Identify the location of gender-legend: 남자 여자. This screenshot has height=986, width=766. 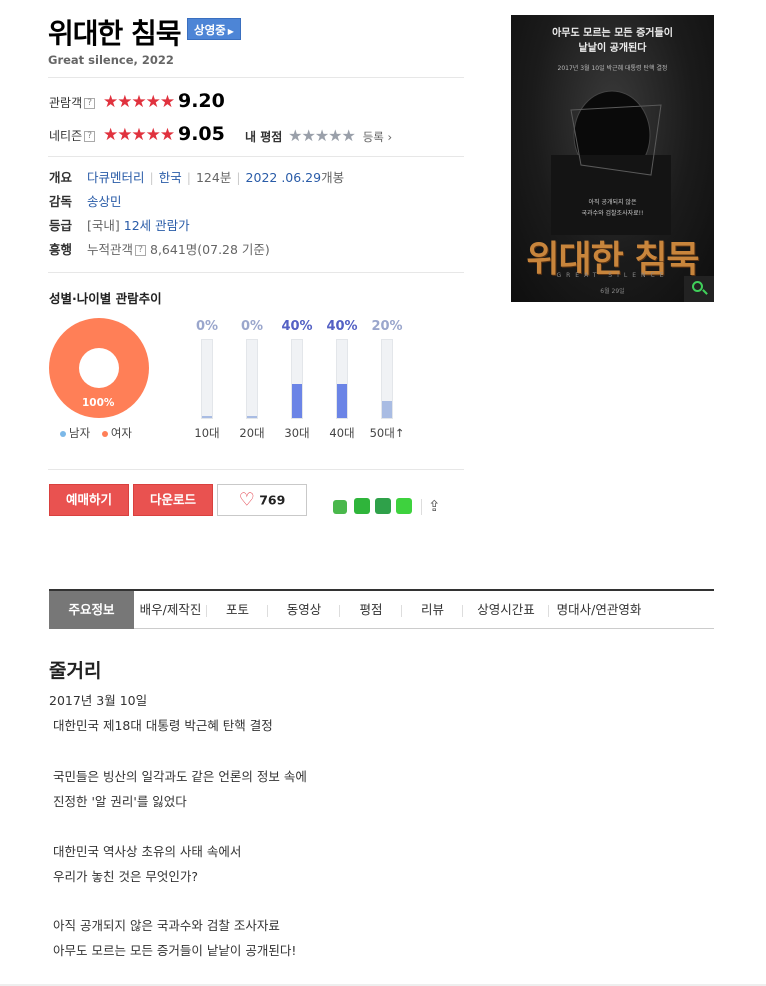
(96, 433).